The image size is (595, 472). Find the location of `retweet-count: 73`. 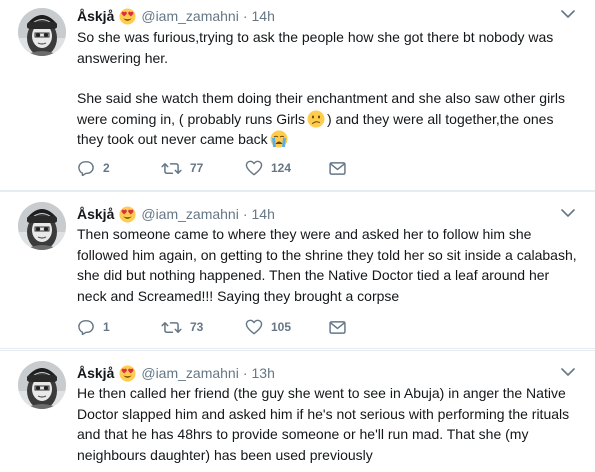

retweet-count: 73 is located at coordinates (197, 327).